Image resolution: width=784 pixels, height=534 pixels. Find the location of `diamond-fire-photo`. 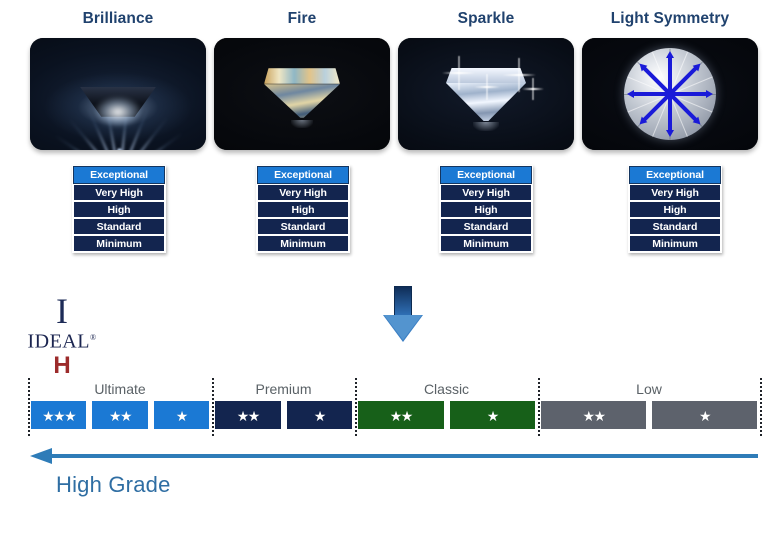

diamond-fire-photo is located at coordinates (302, 94).